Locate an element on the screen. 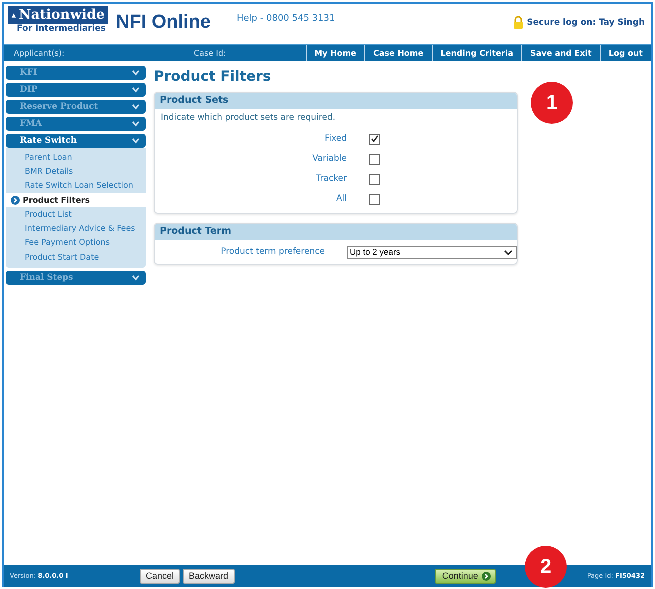  sidebar-item: BMR Details is located at coordinates (76, 171).